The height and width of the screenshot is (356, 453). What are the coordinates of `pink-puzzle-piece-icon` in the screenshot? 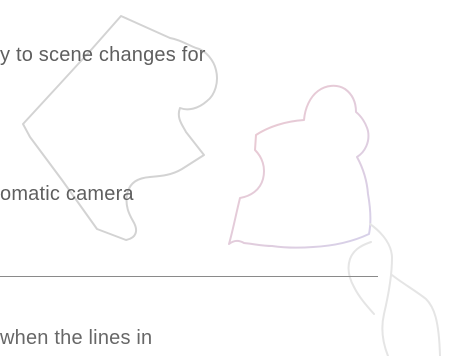 It's located at (300, 166).